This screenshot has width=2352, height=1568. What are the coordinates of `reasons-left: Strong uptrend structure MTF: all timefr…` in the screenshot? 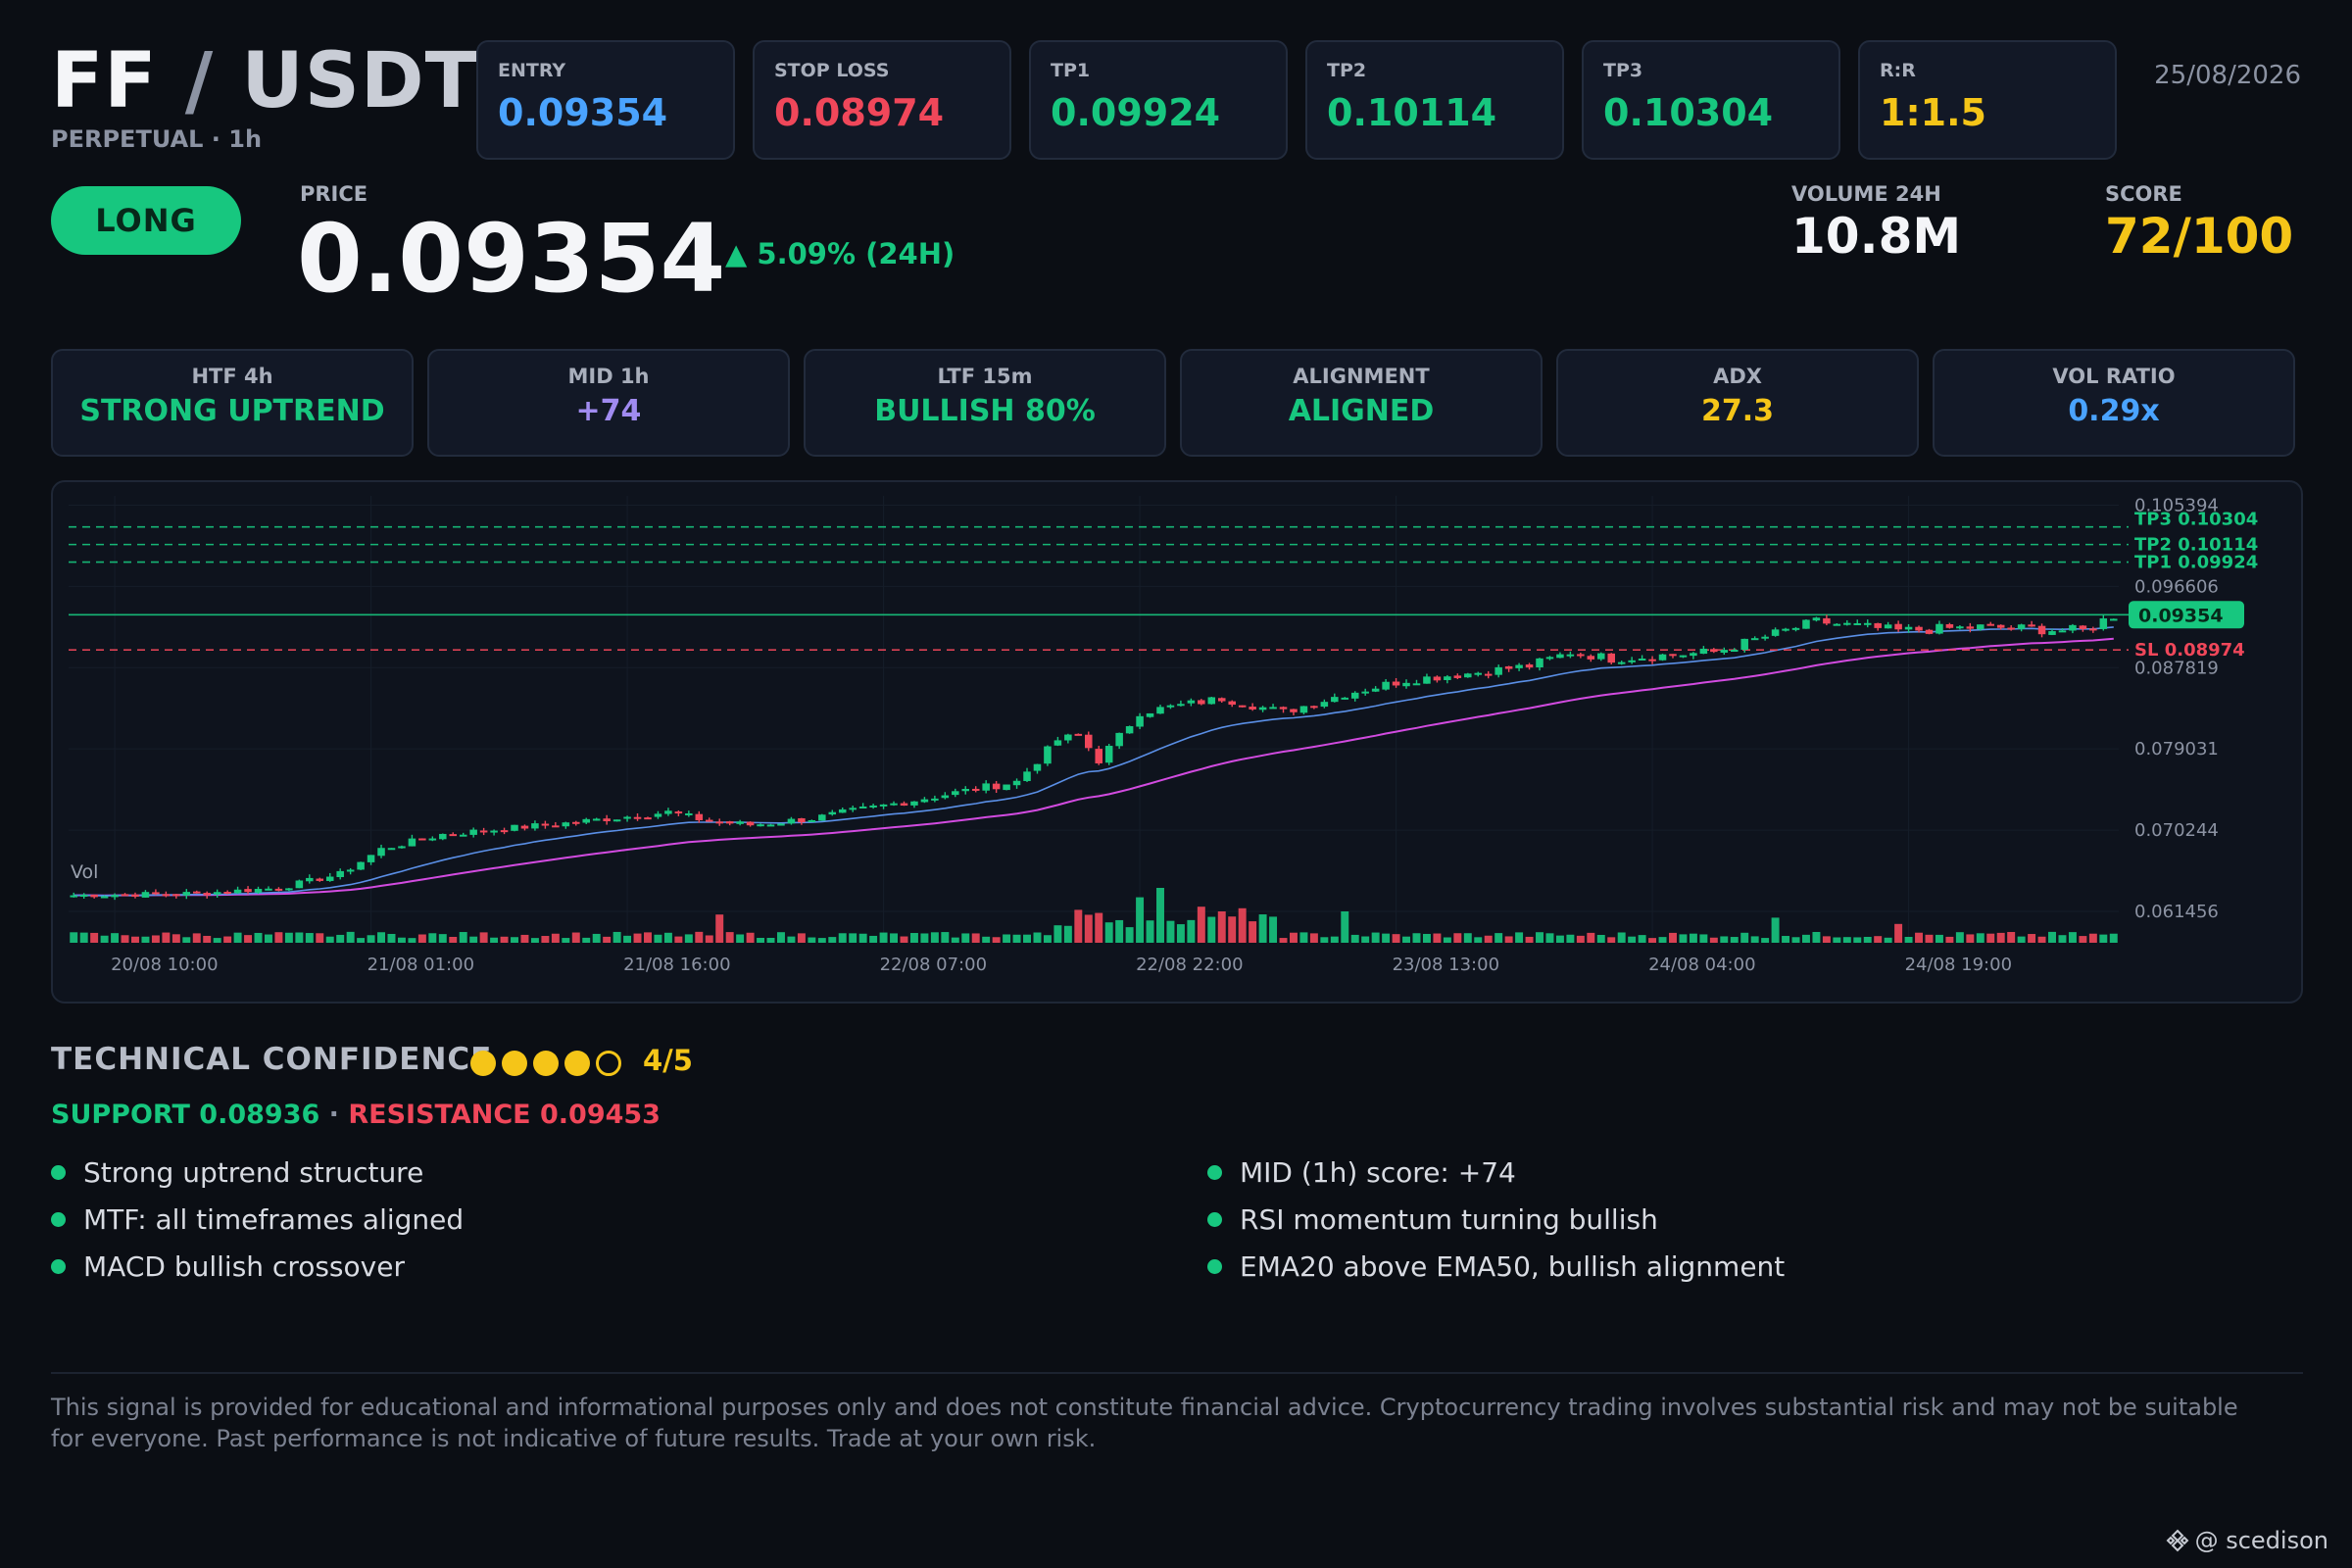 It's located at (257, 1220).